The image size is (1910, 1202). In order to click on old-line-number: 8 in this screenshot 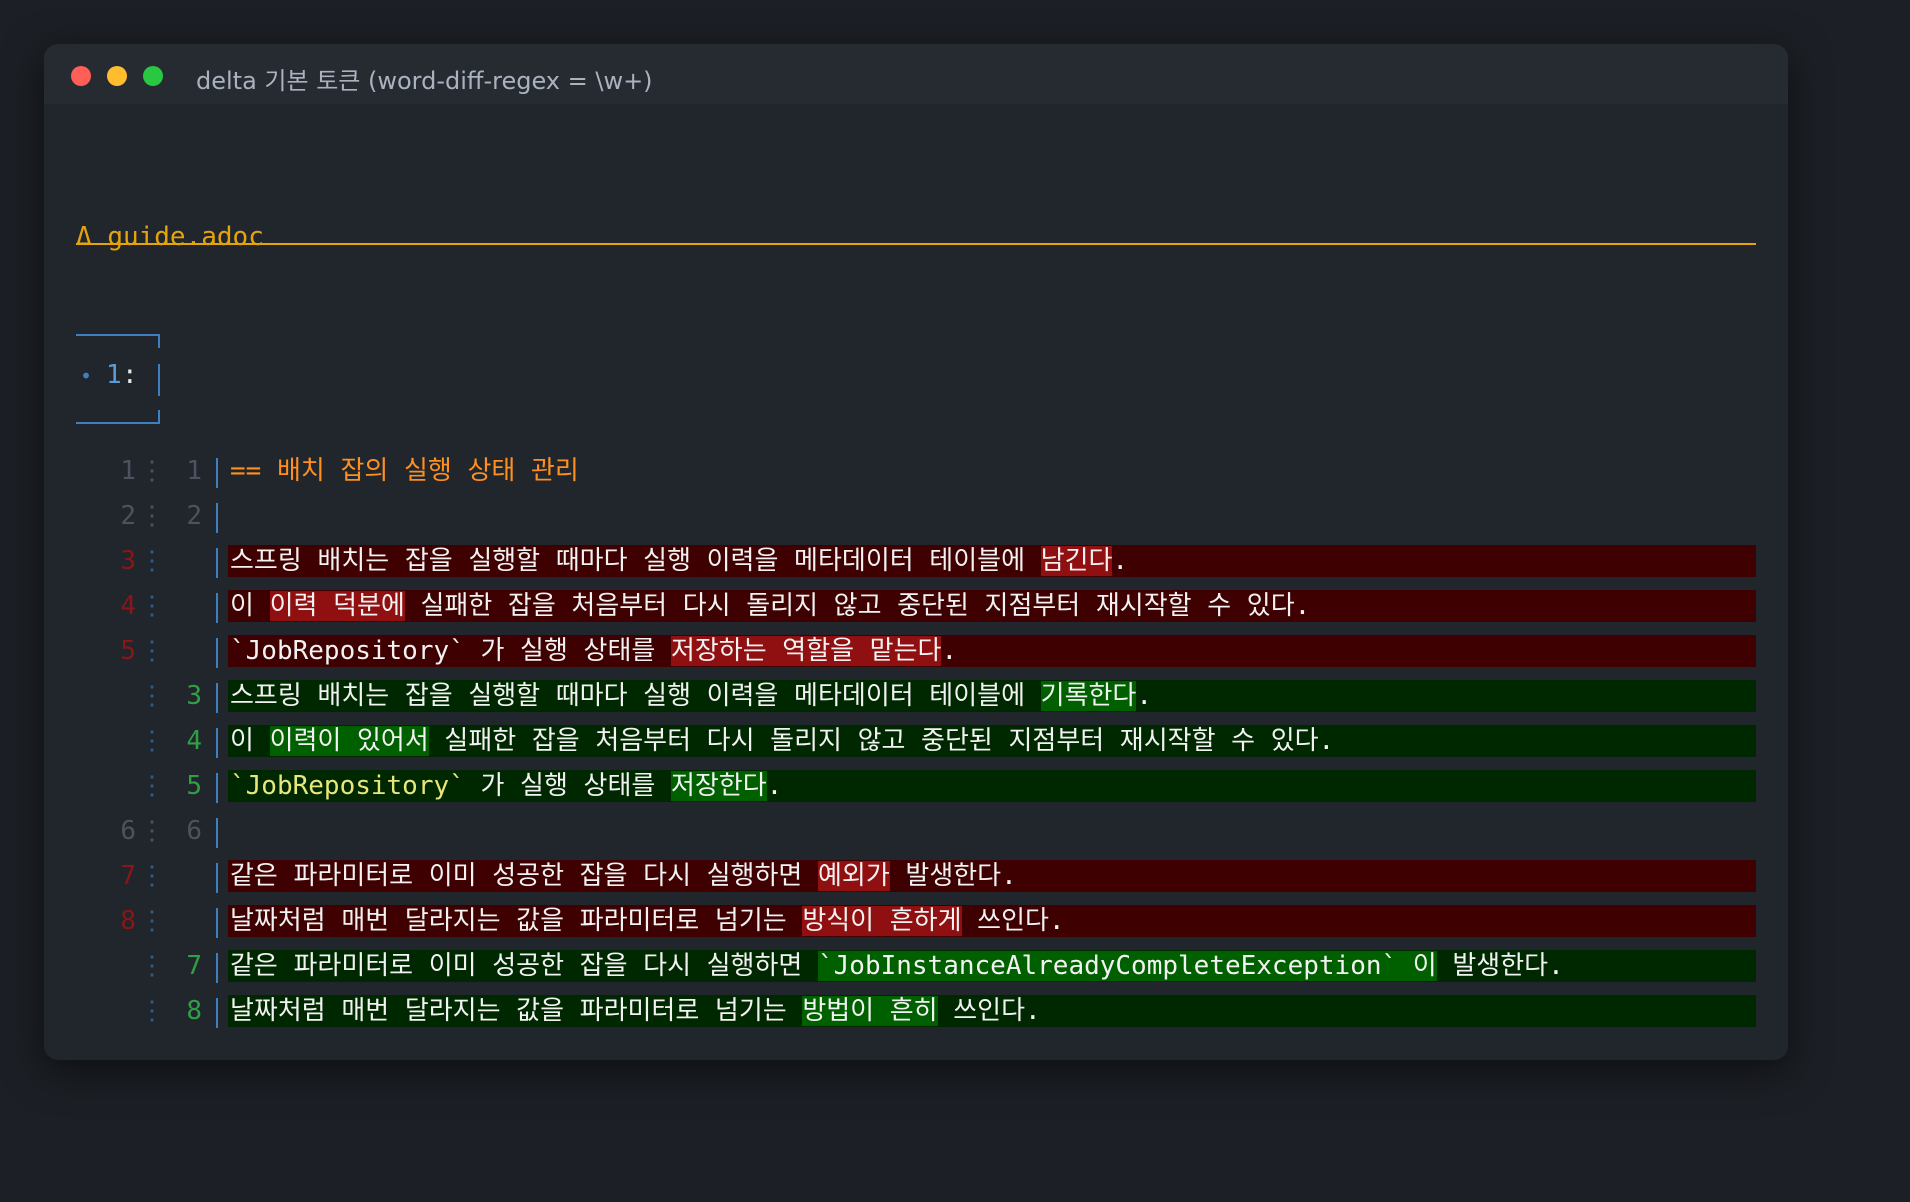, I will do `click(128, 921)`.